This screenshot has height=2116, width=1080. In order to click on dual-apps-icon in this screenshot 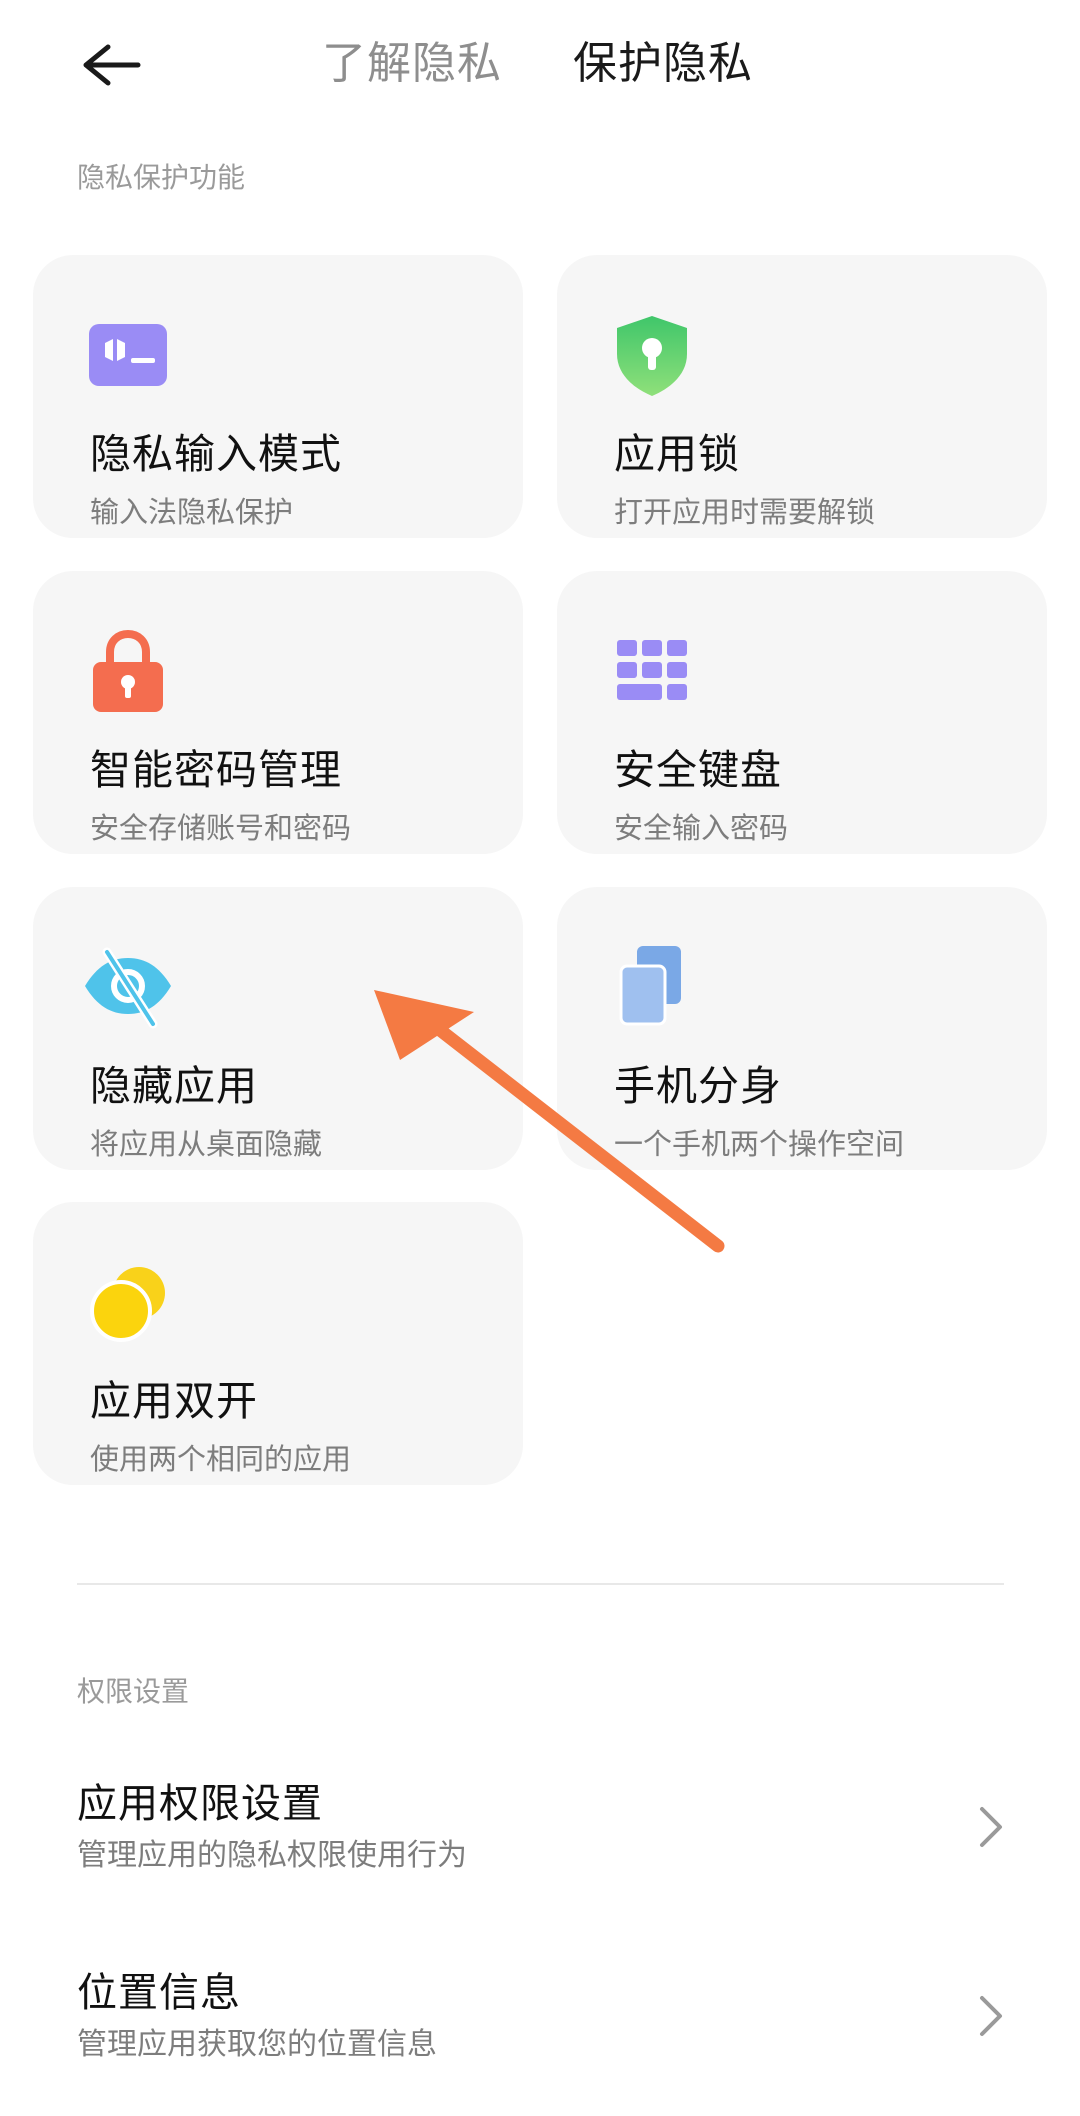, I will do `click(128, 1302)`.